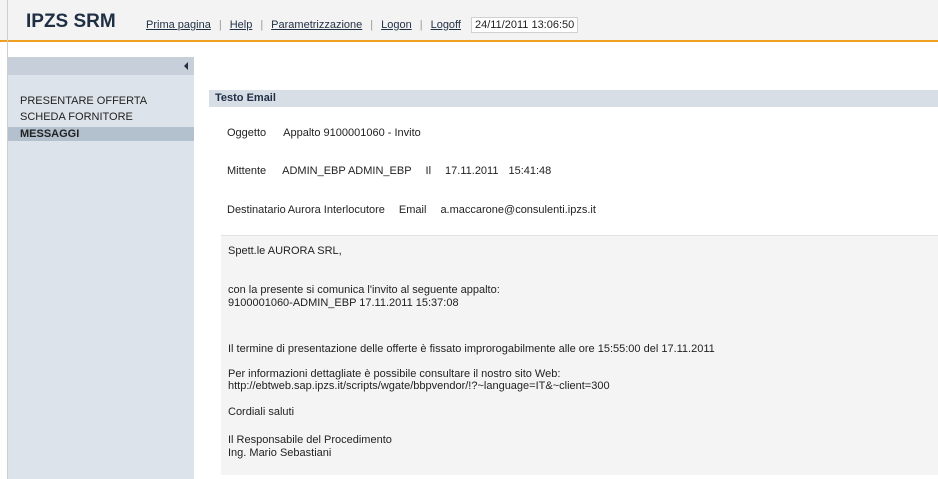  What do you see at coordinates (186, 66) in the screenshot?
I see `collapse-arrow-icon` at bounding box center [186, 66].